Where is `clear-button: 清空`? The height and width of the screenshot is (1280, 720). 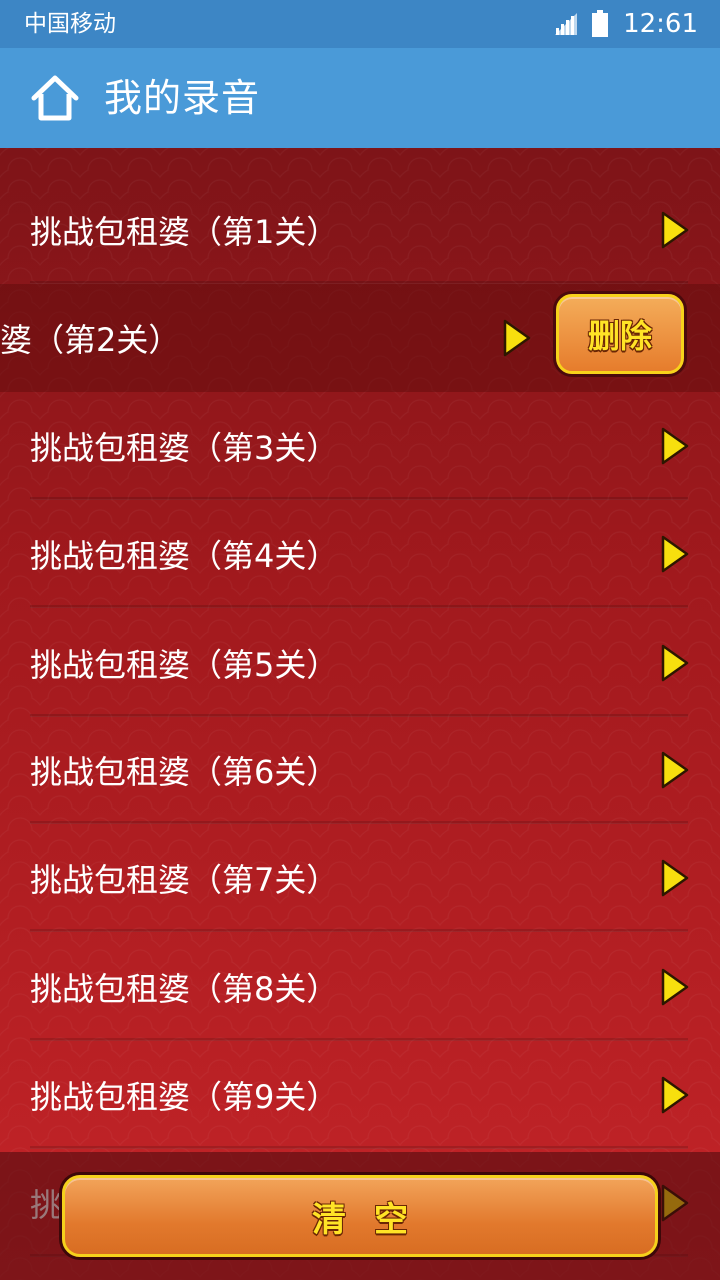
clear-button: 清空 is located at coordinates (360, 1216).